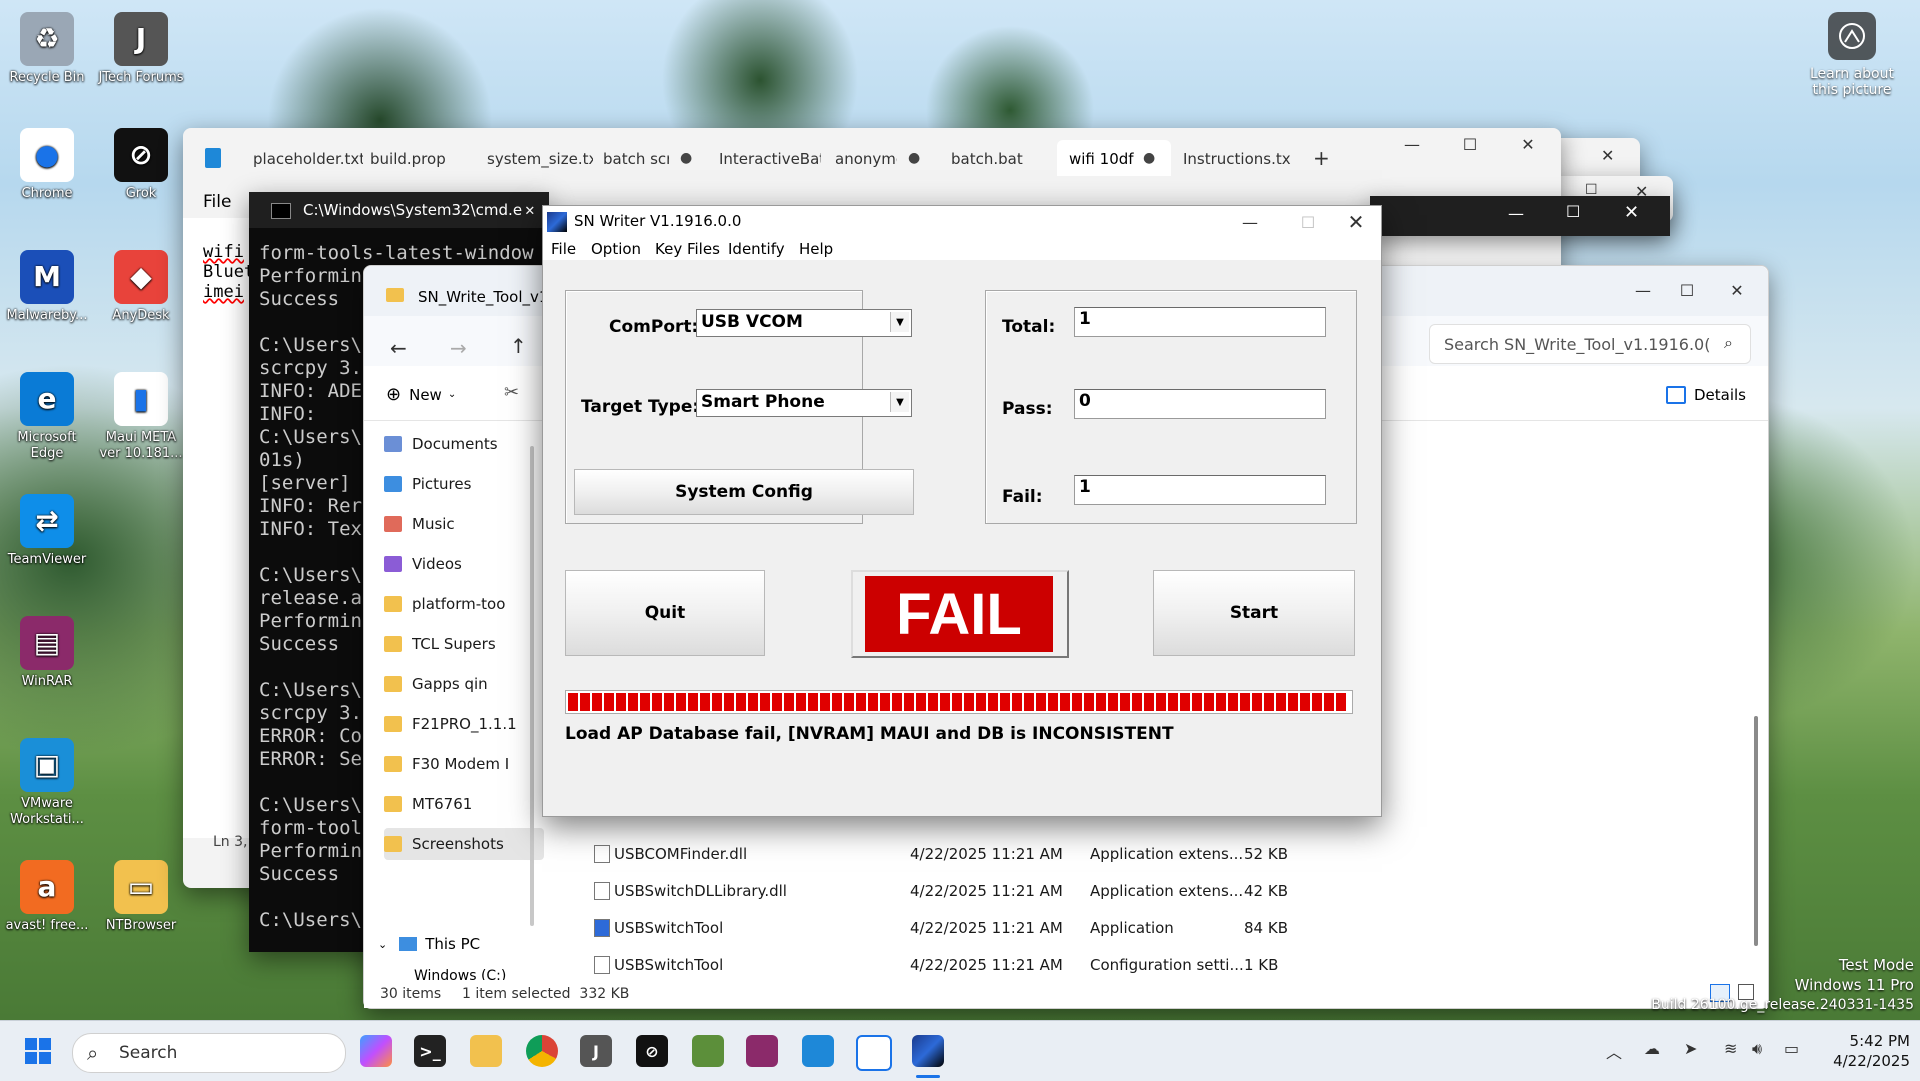  Describe the element at coordinates (1706, 395) in the screenshot. I see `details-button: Details` at that location.